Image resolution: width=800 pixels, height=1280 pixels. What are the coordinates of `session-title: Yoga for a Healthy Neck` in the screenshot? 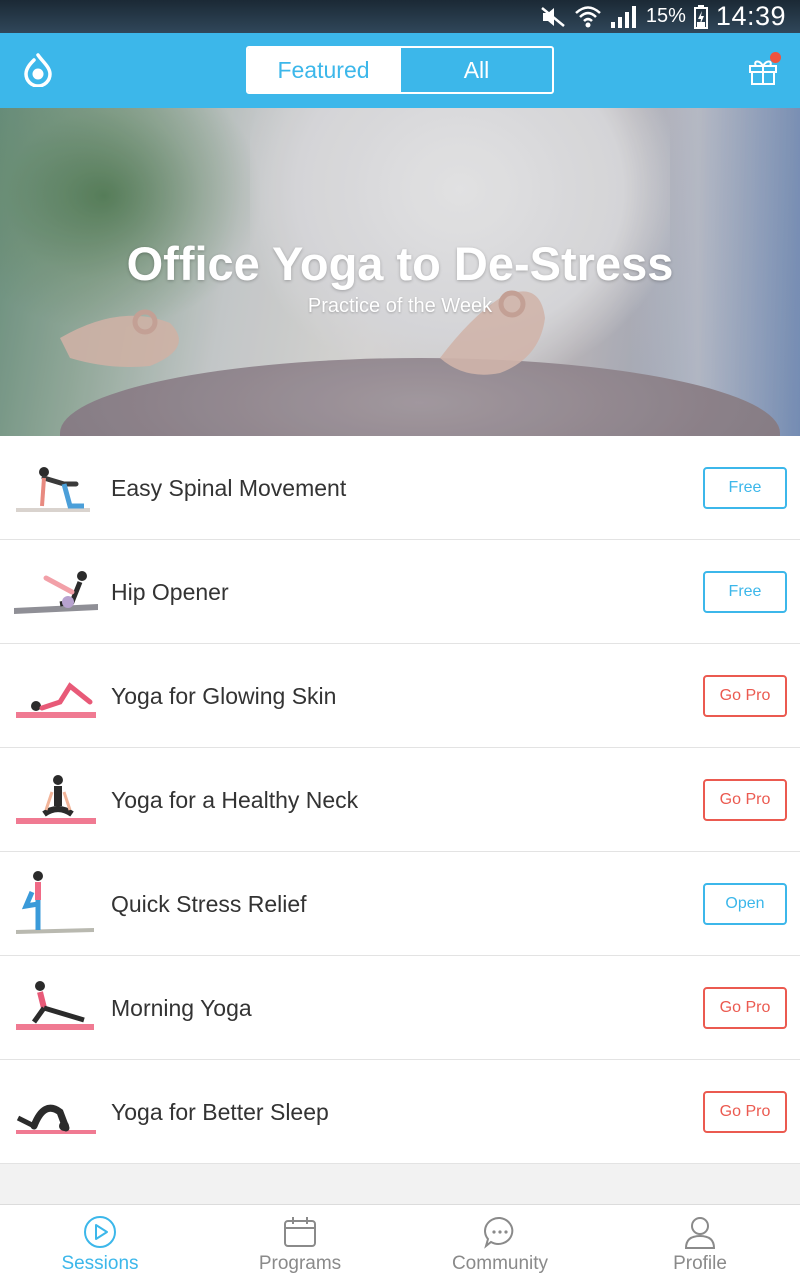 It's located at (235, 800).